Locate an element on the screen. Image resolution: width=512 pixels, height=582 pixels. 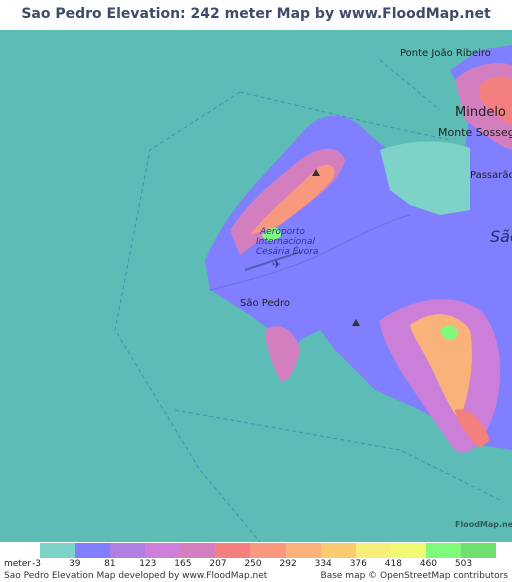
legend-value: 250 is located at coordinates (253, 564).